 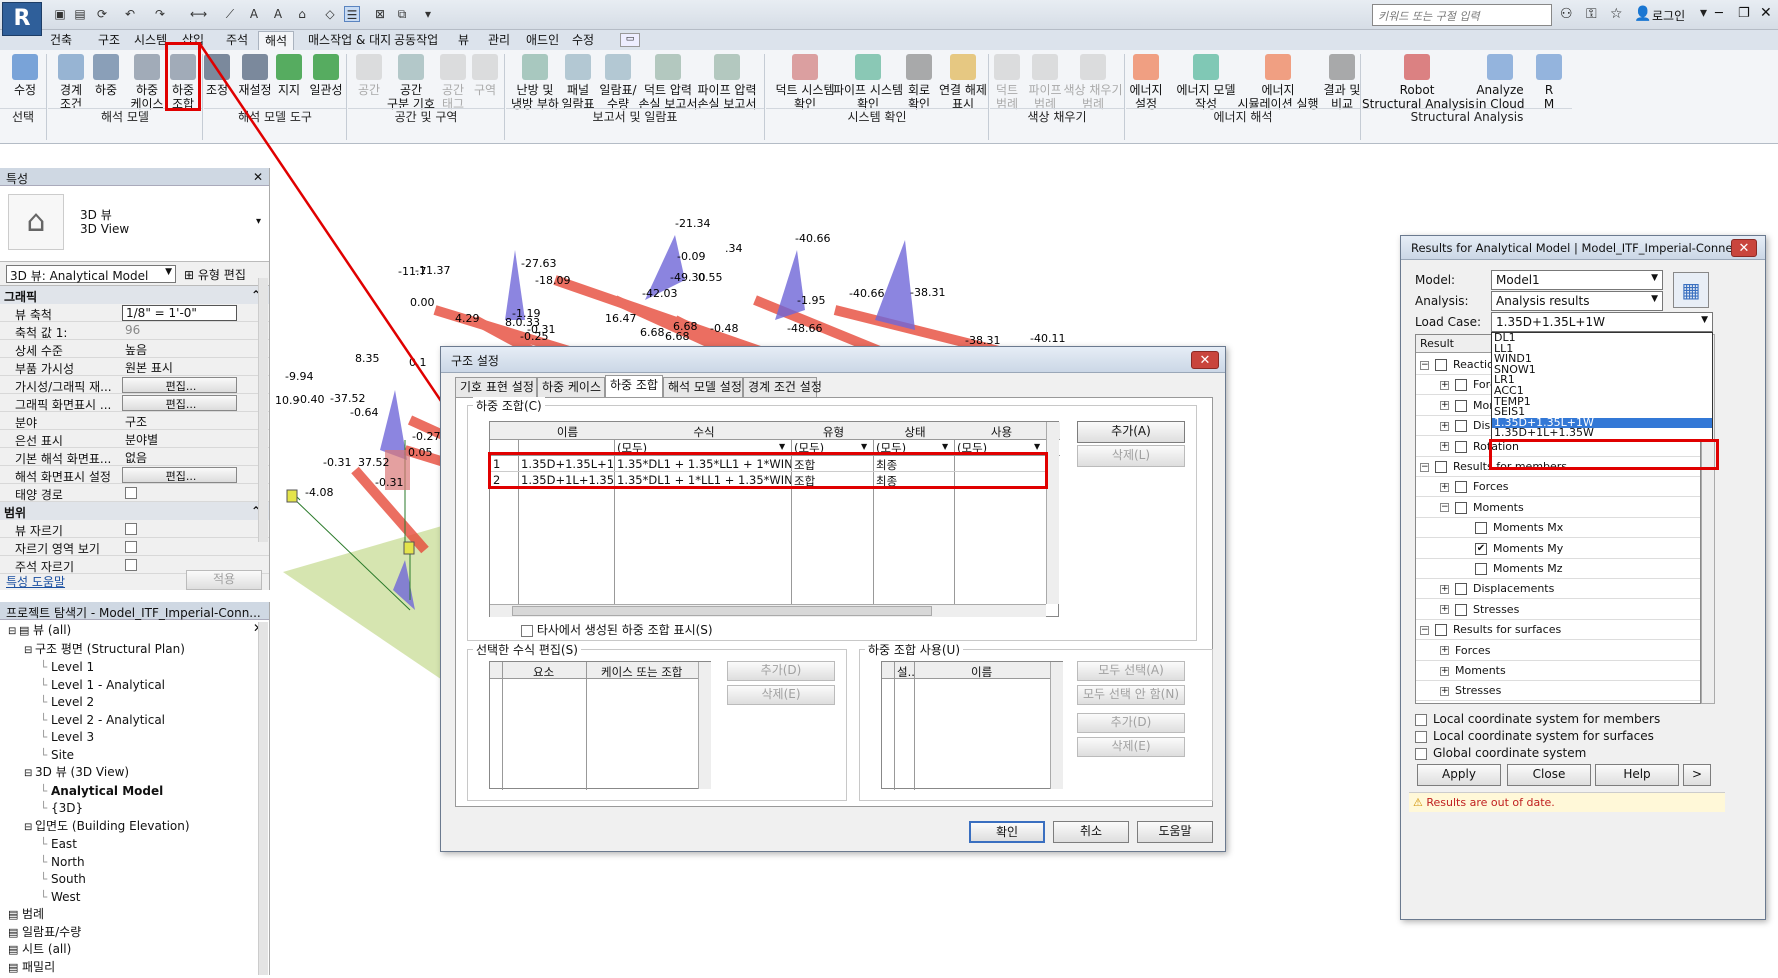 What do you see at coordinates (571, 387) in the screenshot?
I see `dialog-tab: 하중 케이스` at bounding box center [571, 387].